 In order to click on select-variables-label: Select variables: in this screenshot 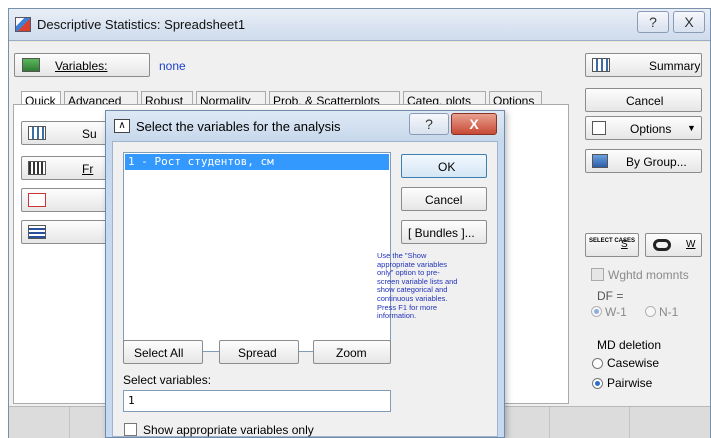, I will do `click(167, 380)`.